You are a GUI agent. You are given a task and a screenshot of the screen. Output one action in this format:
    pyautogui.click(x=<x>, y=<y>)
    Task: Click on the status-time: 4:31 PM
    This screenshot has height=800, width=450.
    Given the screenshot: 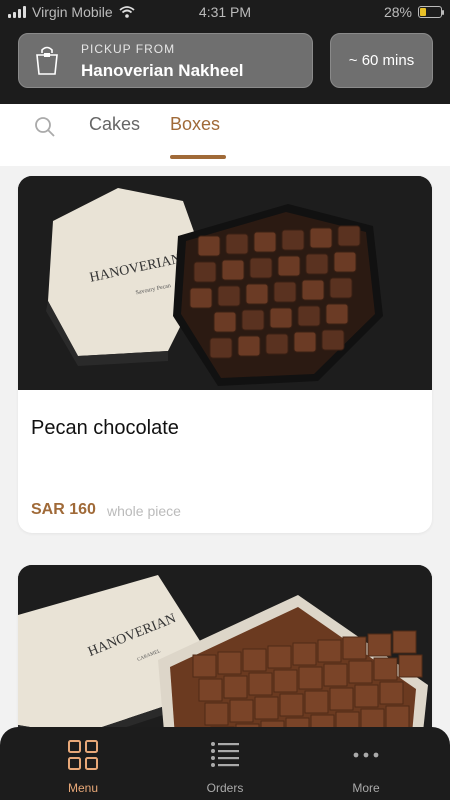 What is the action you would take?
    pyautogui.click(x=225, y=12)
    